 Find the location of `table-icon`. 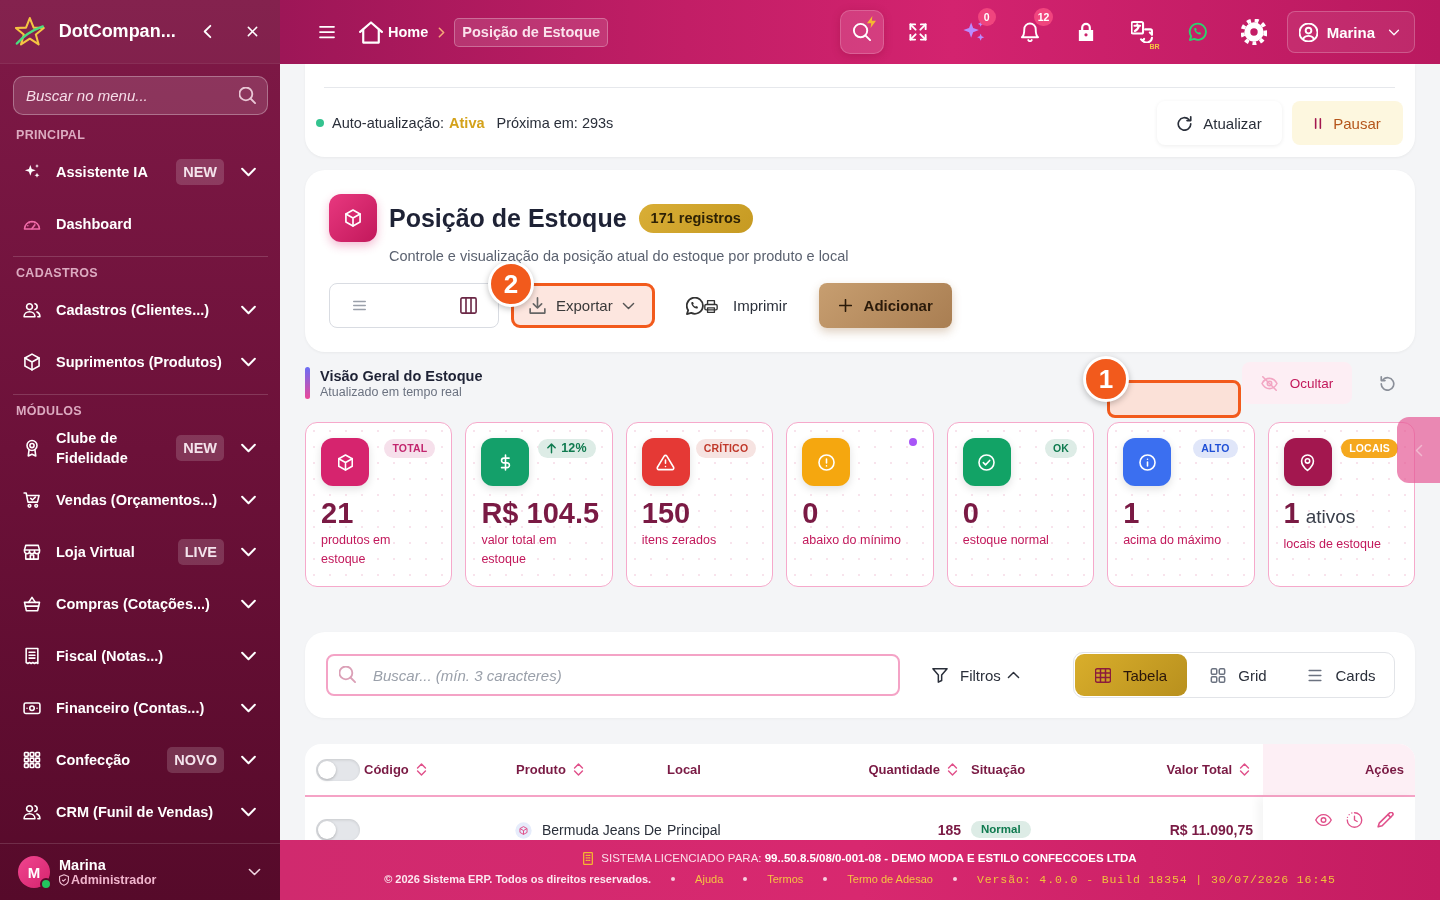

table-icon is located at coordinates (1102, 675).